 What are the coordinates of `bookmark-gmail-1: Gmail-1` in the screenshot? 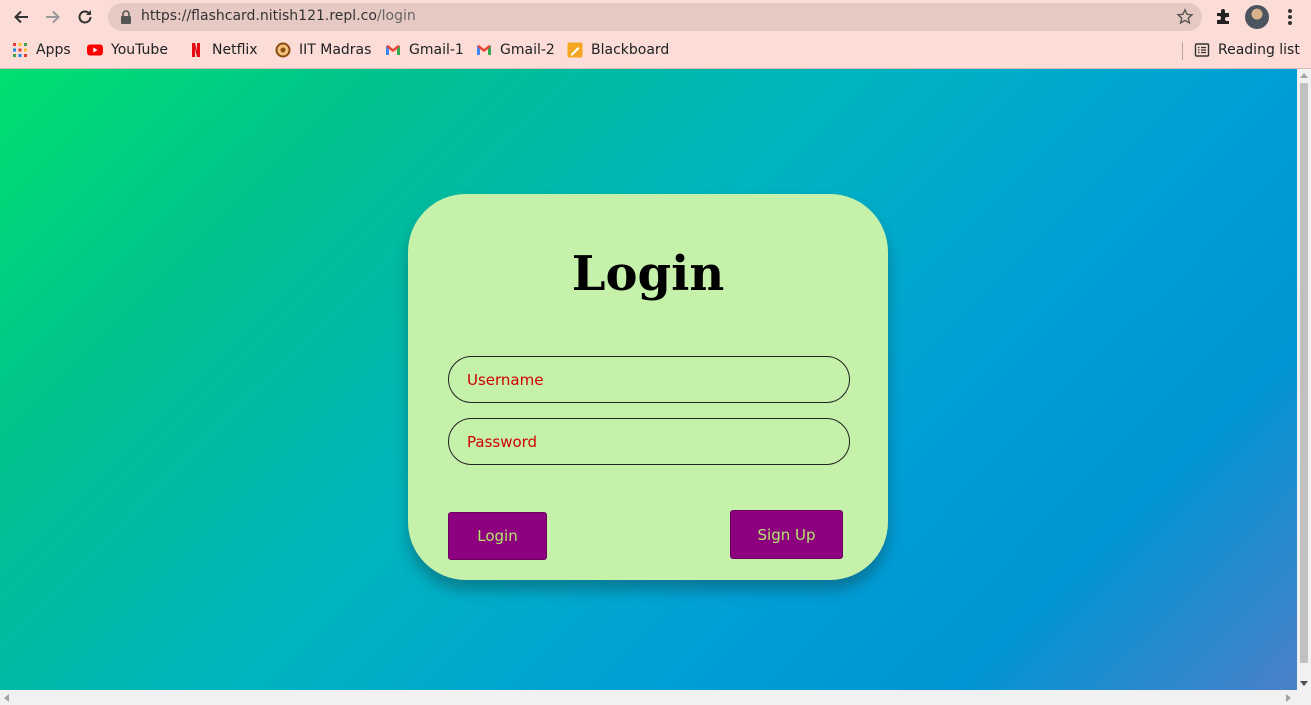 It's located at (424, 50).